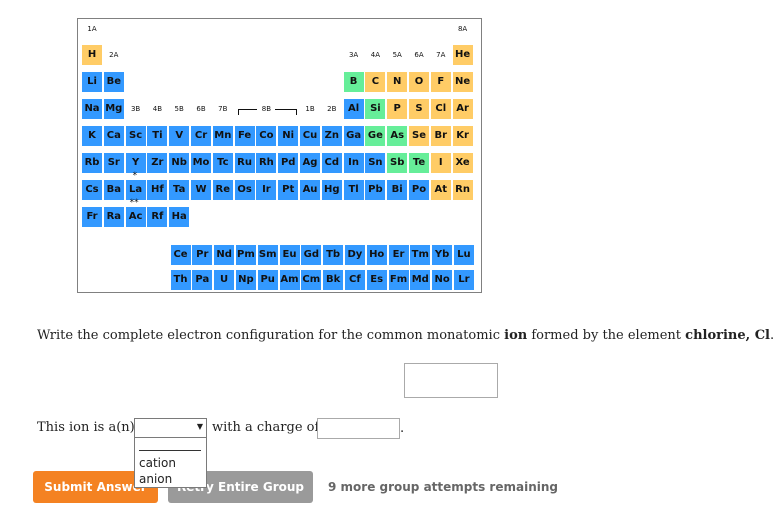 The width and height of the screenshot is (781, 515). I want to click on group-label-3b: 3B, so click(135, 109).